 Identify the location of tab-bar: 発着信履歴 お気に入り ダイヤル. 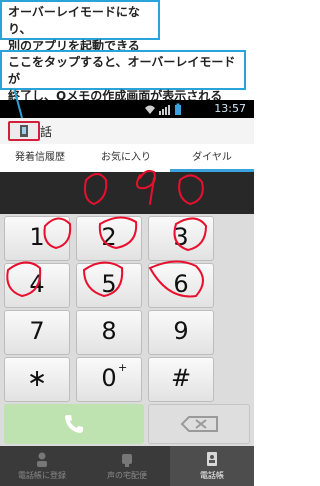
(127, 158).